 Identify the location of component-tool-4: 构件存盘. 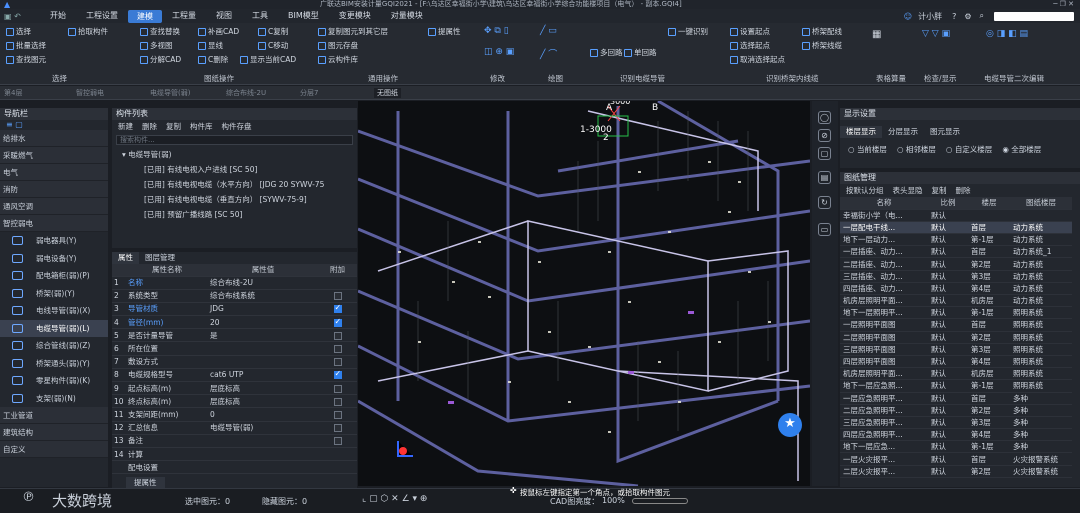
(237, 126).